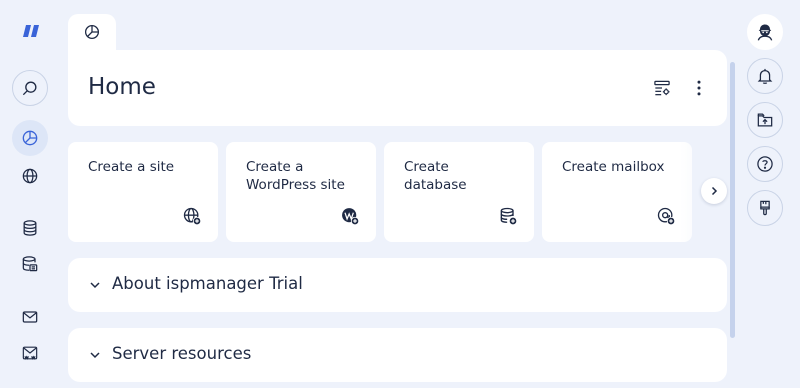 This screenshot has width=800, height=388. I want to click on tab-dashboard, so click(92, 34).